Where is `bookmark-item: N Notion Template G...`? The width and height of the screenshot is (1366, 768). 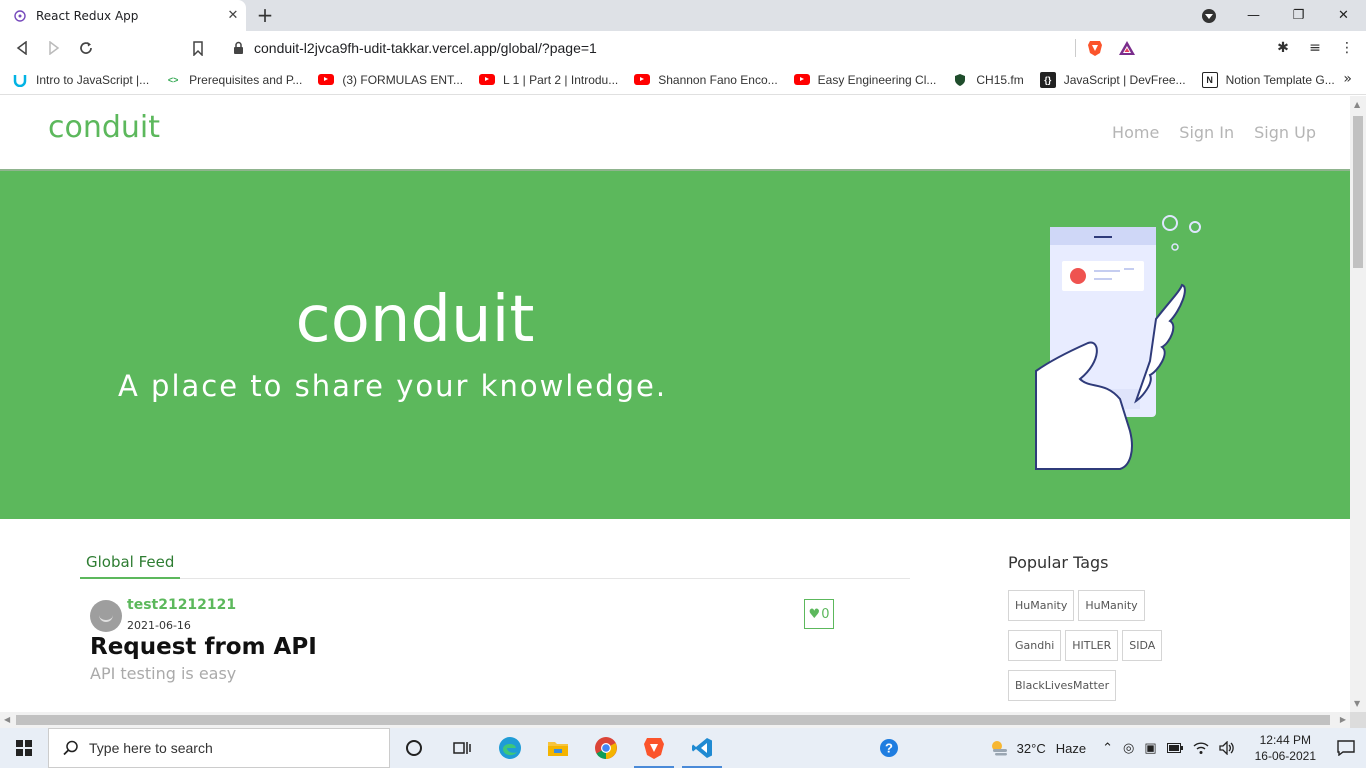
bookmark-item: N Notion Template G... is located at coordinates (1268, 79).